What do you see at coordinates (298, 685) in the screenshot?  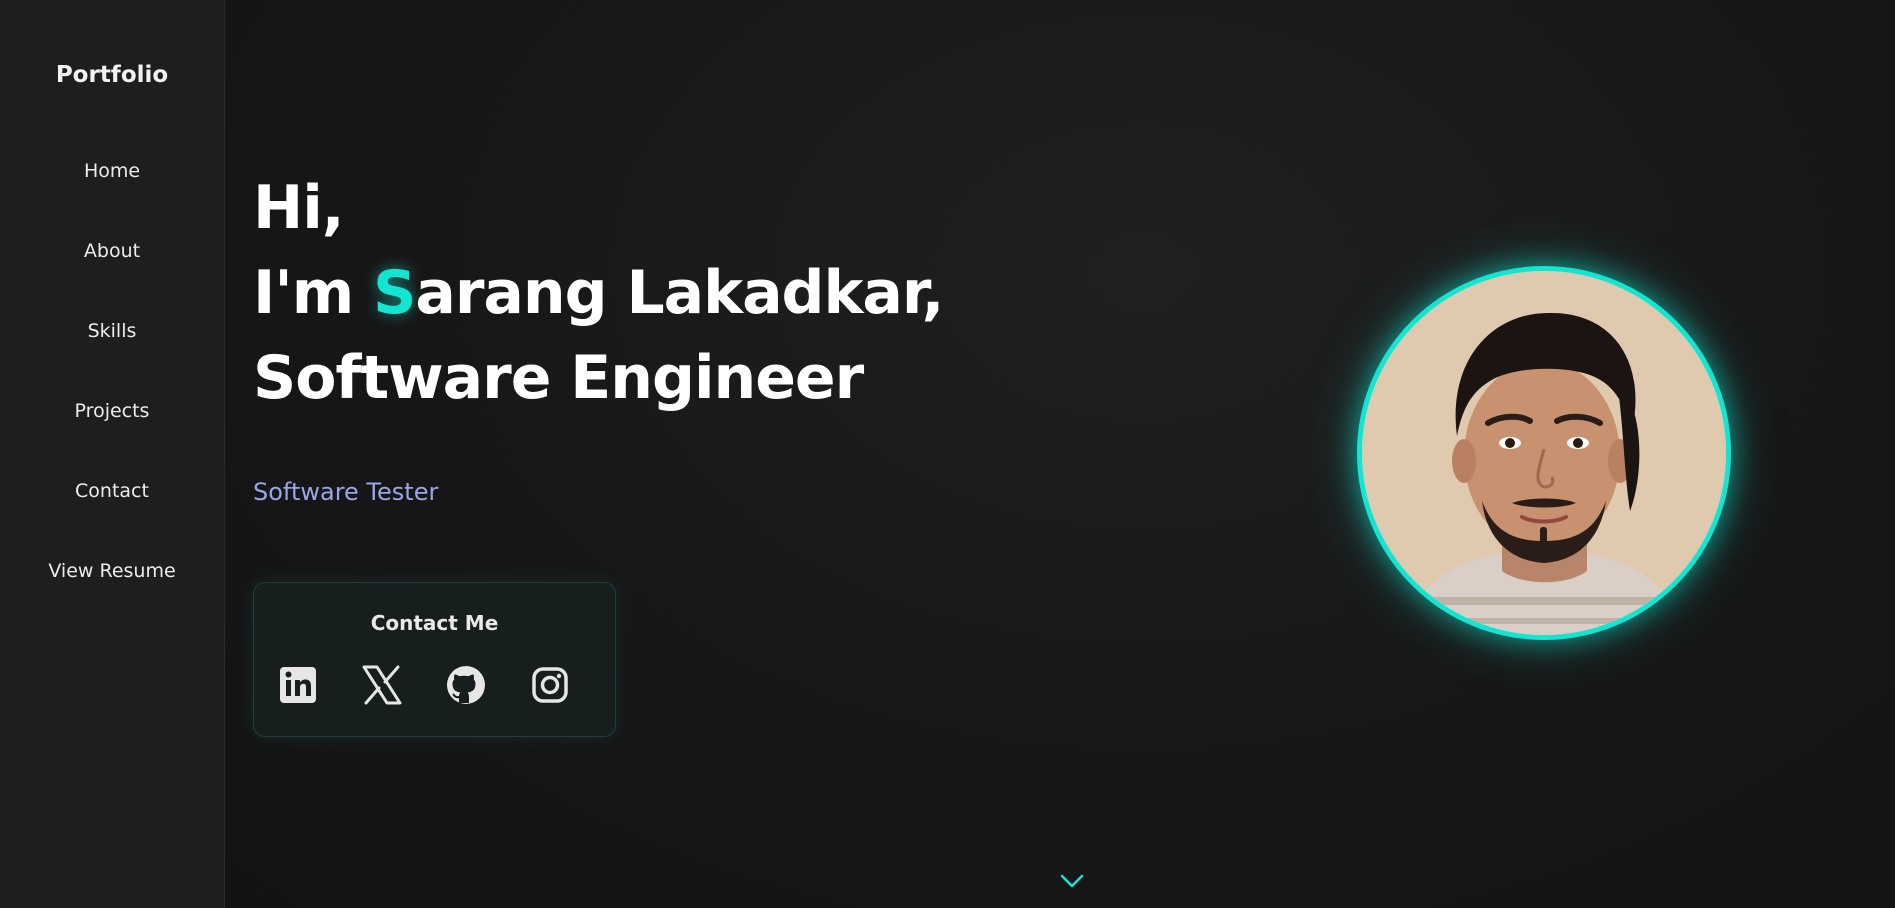 I see `linkedin-icon` at bounding box center [298, 685].